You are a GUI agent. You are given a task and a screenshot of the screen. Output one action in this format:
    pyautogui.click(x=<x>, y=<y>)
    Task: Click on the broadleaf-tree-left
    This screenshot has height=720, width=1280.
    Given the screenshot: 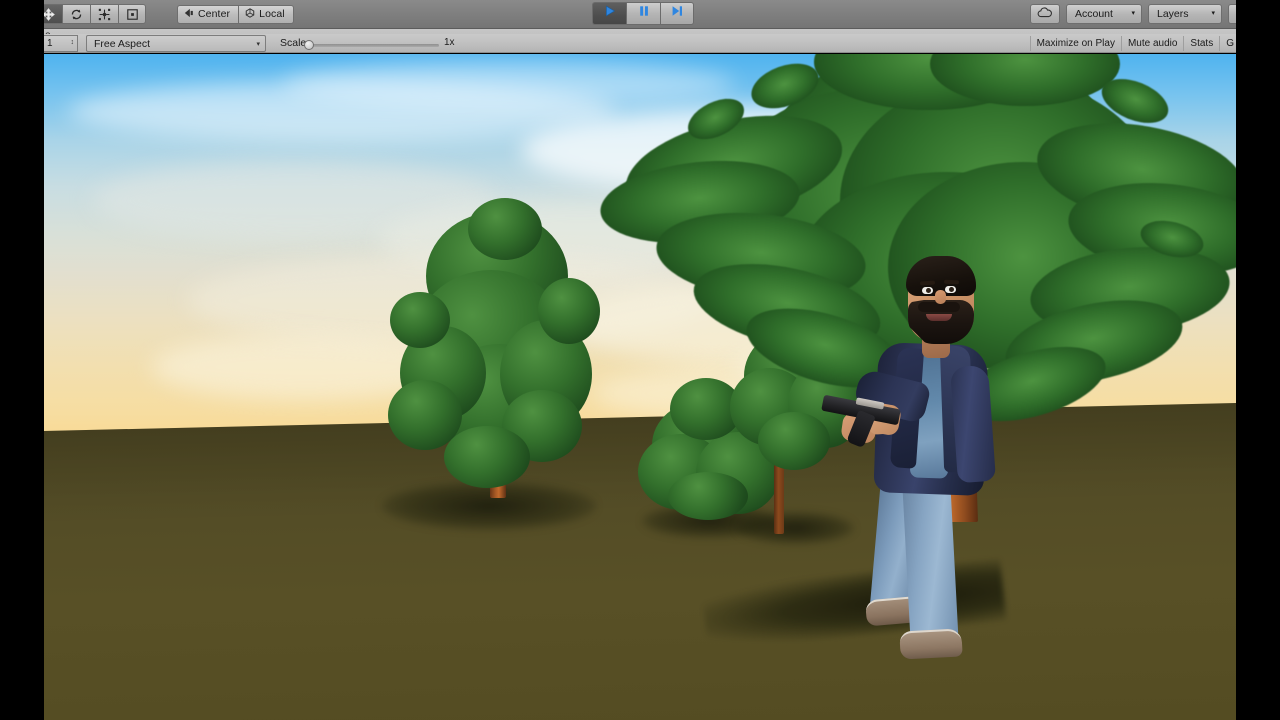 What is the action you would take?
    pyautogui.click(x=497, y=366)
    